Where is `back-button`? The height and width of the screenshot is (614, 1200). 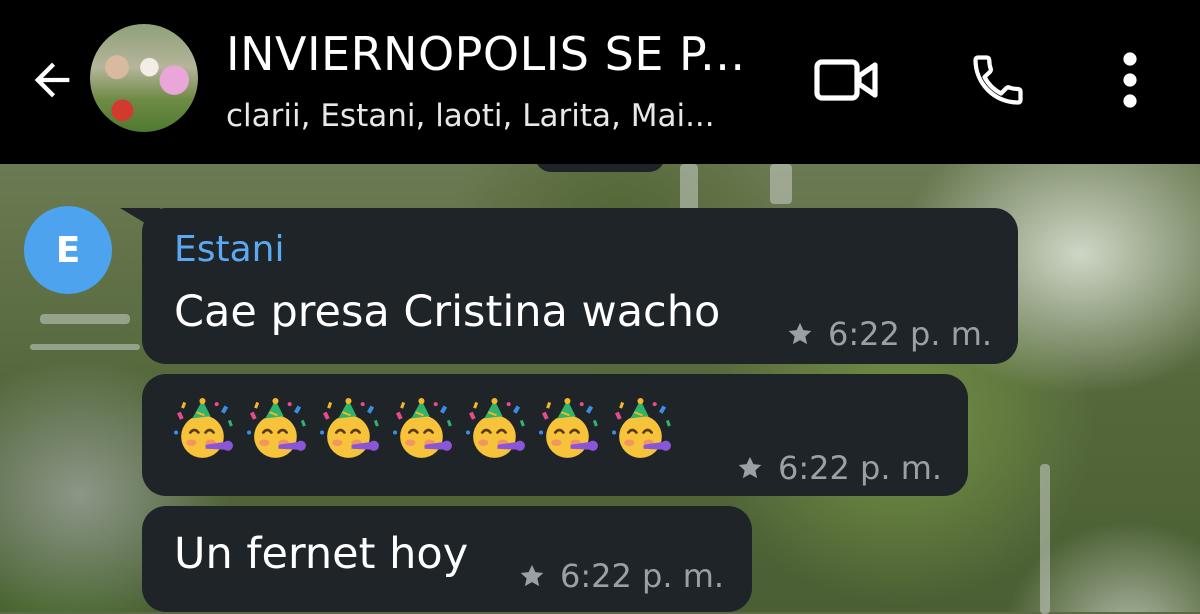
back-button is located at coordinates (52, 80).